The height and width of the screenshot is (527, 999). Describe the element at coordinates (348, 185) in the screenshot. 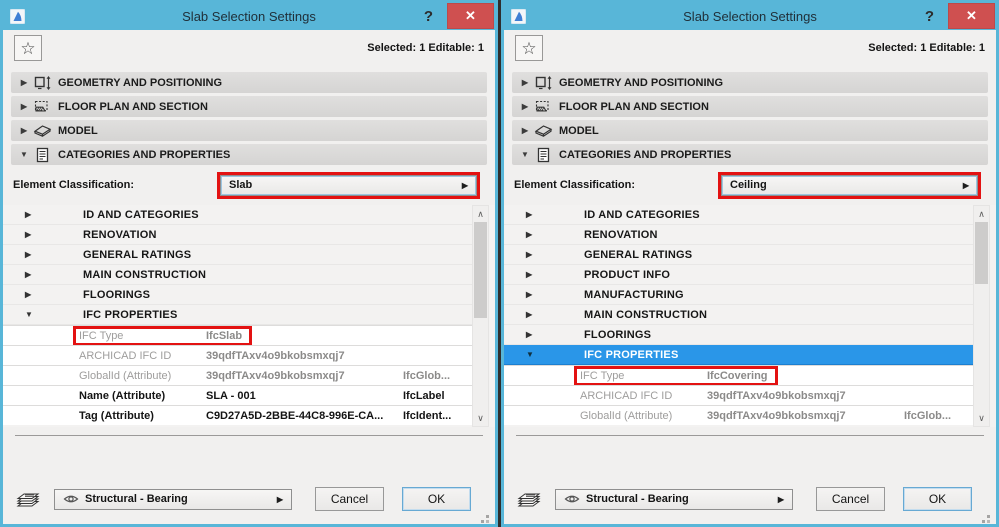

I see `classification-dropdown: Slab ▶` at that location.